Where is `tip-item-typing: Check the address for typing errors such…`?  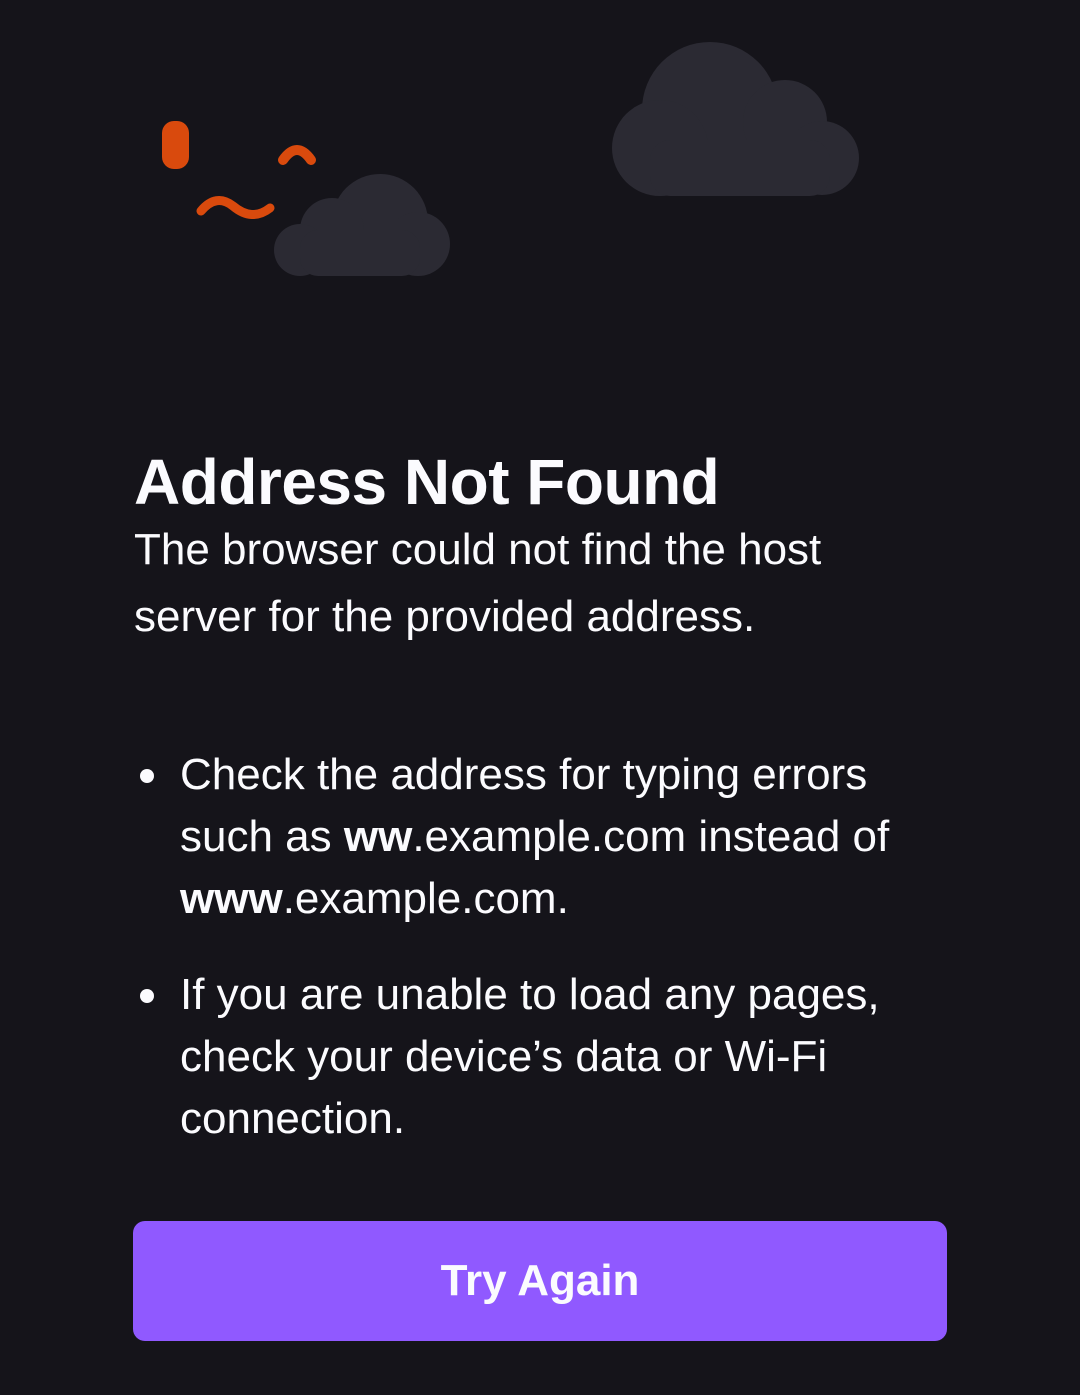 tip-item-typing: Check the address for typing errors such… is located at coordinates (514, 837).